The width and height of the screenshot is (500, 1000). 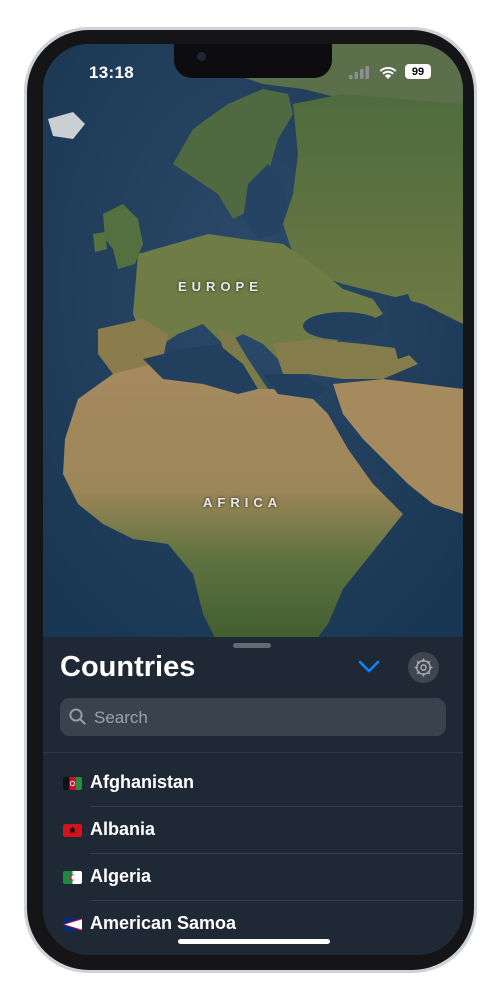 I want to click on chevron-down-icon, so click(x=369, y=666).